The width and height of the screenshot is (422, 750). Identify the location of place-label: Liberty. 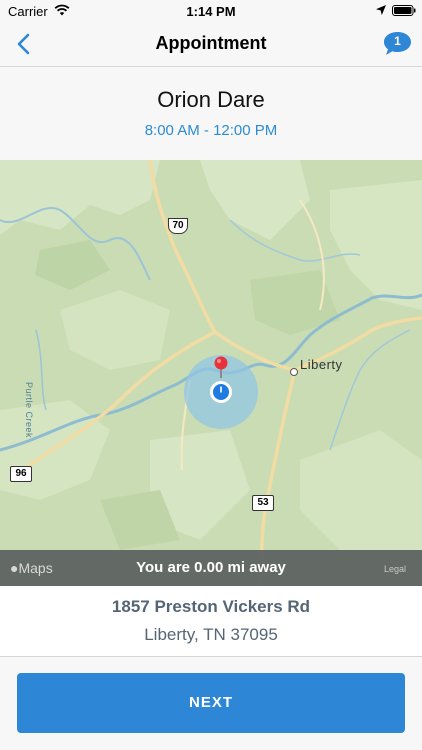
(321, 364).